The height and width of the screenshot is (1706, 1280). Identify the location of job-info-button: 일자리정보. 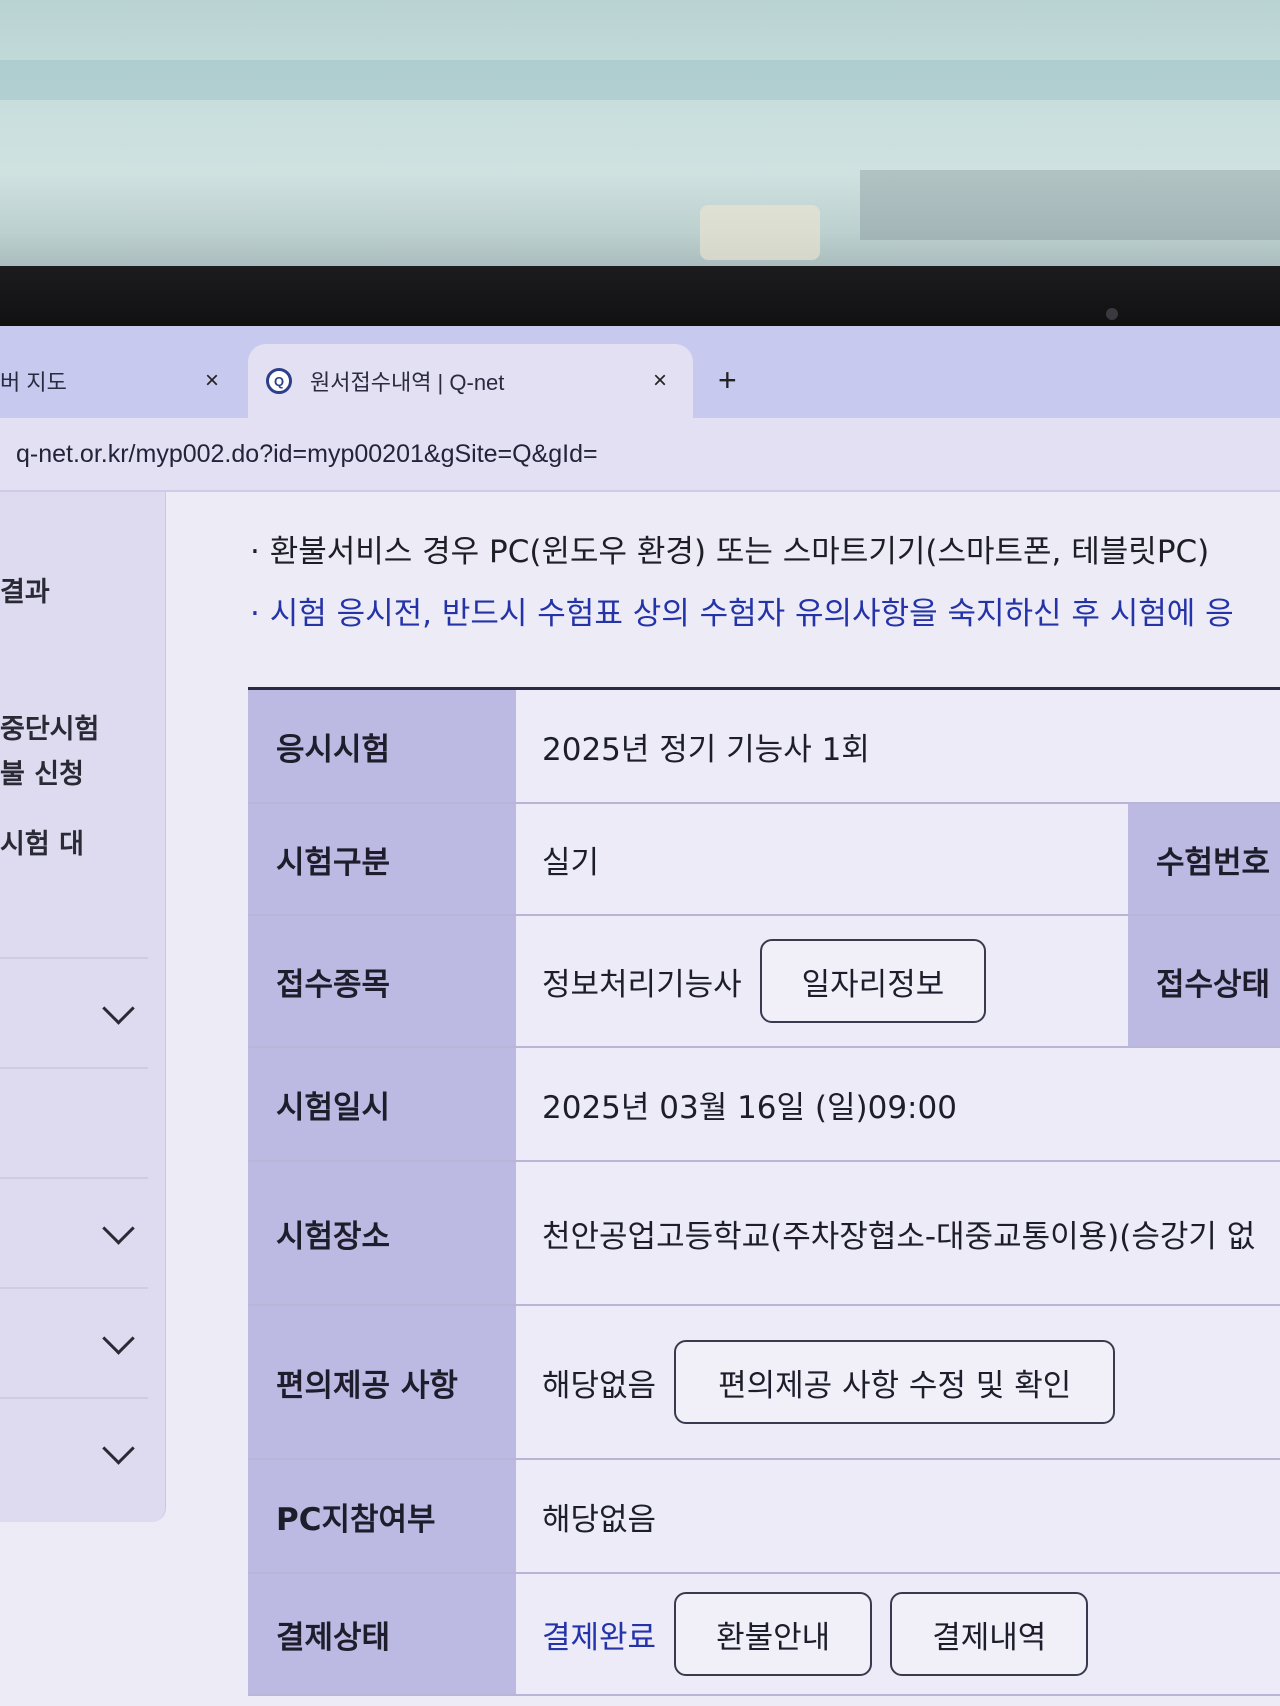
(873, 981).